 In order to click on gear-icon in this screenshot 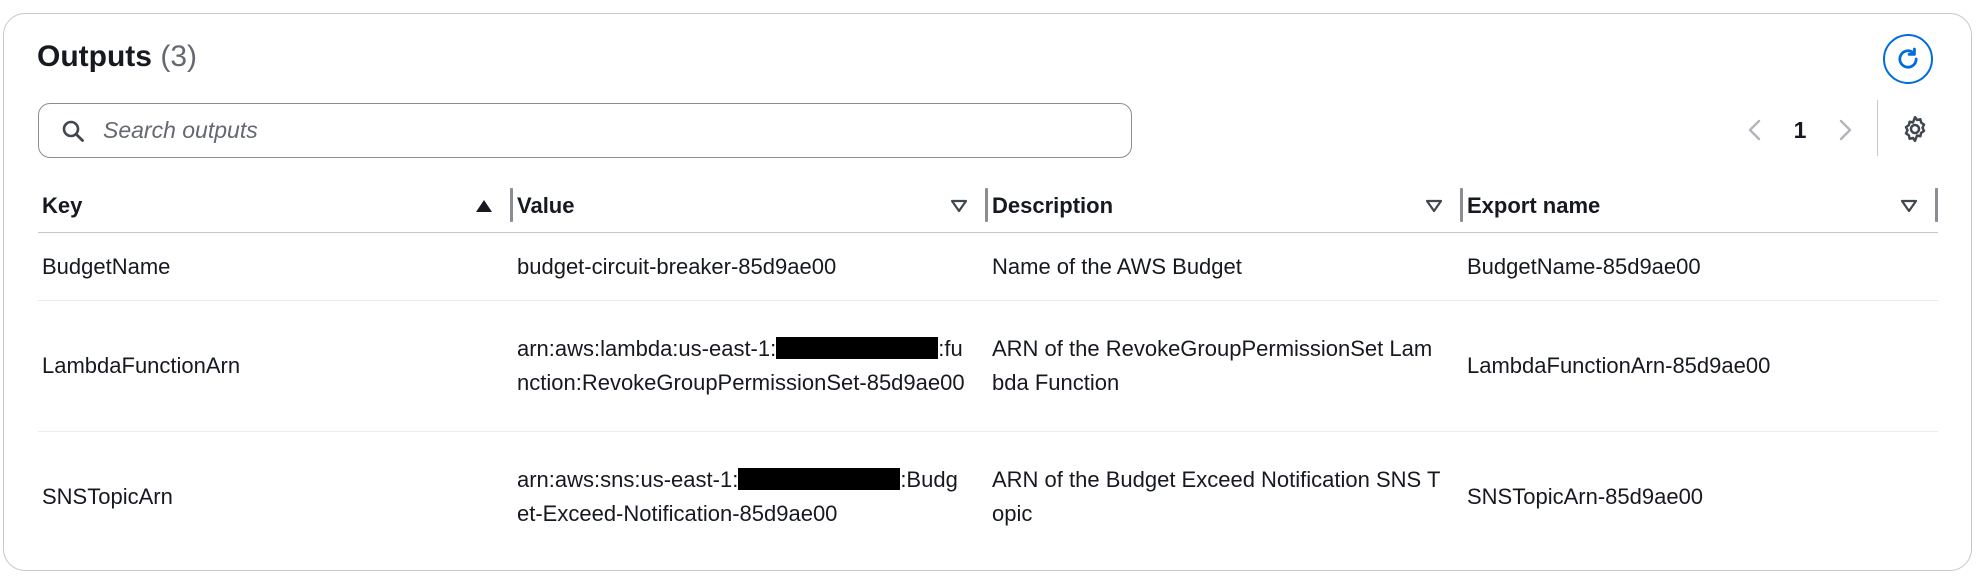, I will do `click(1915, 129)`.